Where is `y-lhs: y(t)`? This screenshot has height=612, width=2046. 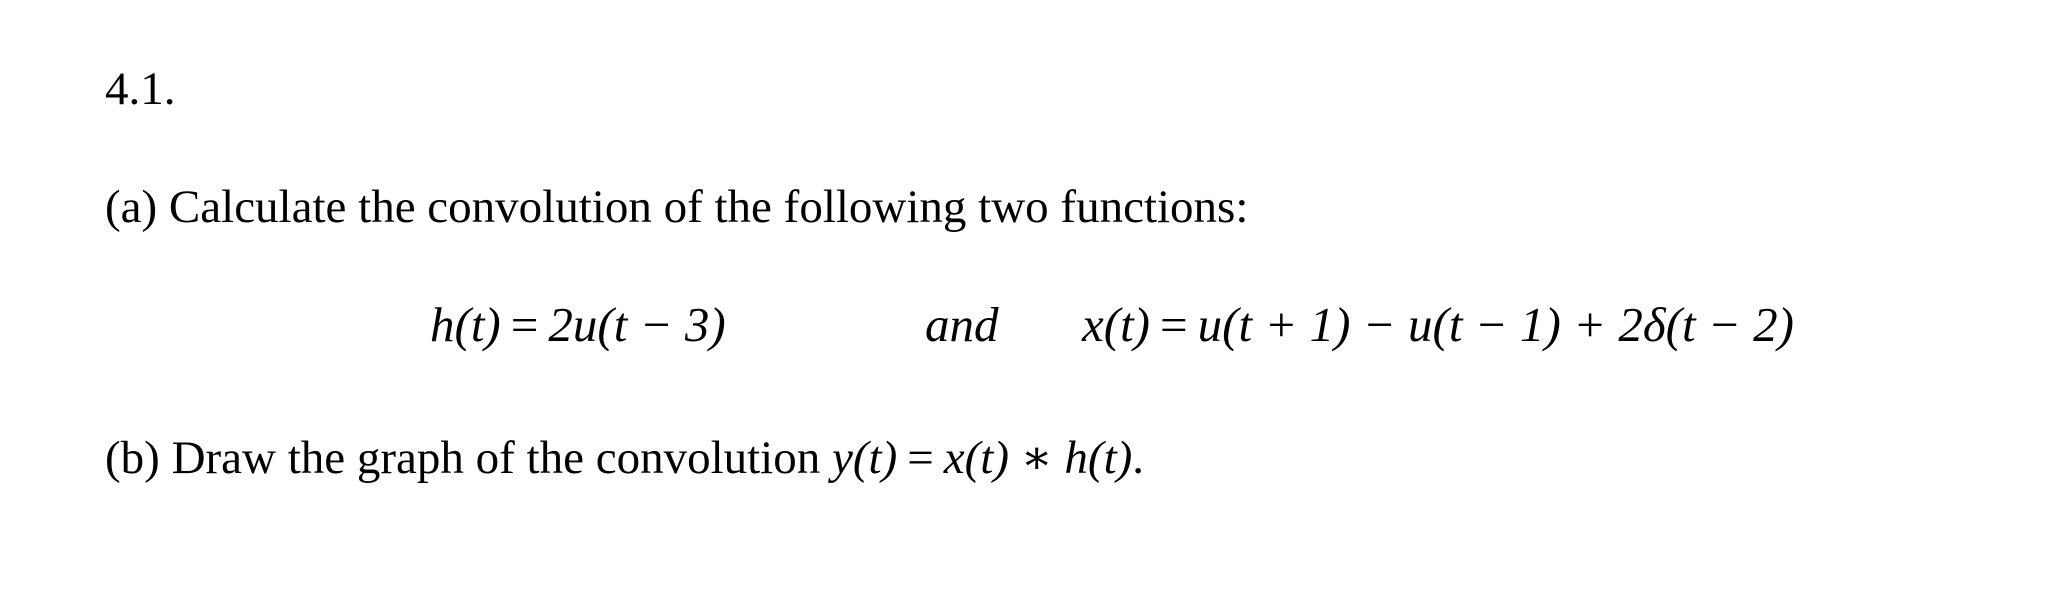 y-lhs: y(t) is located at coordinates (865, 458).